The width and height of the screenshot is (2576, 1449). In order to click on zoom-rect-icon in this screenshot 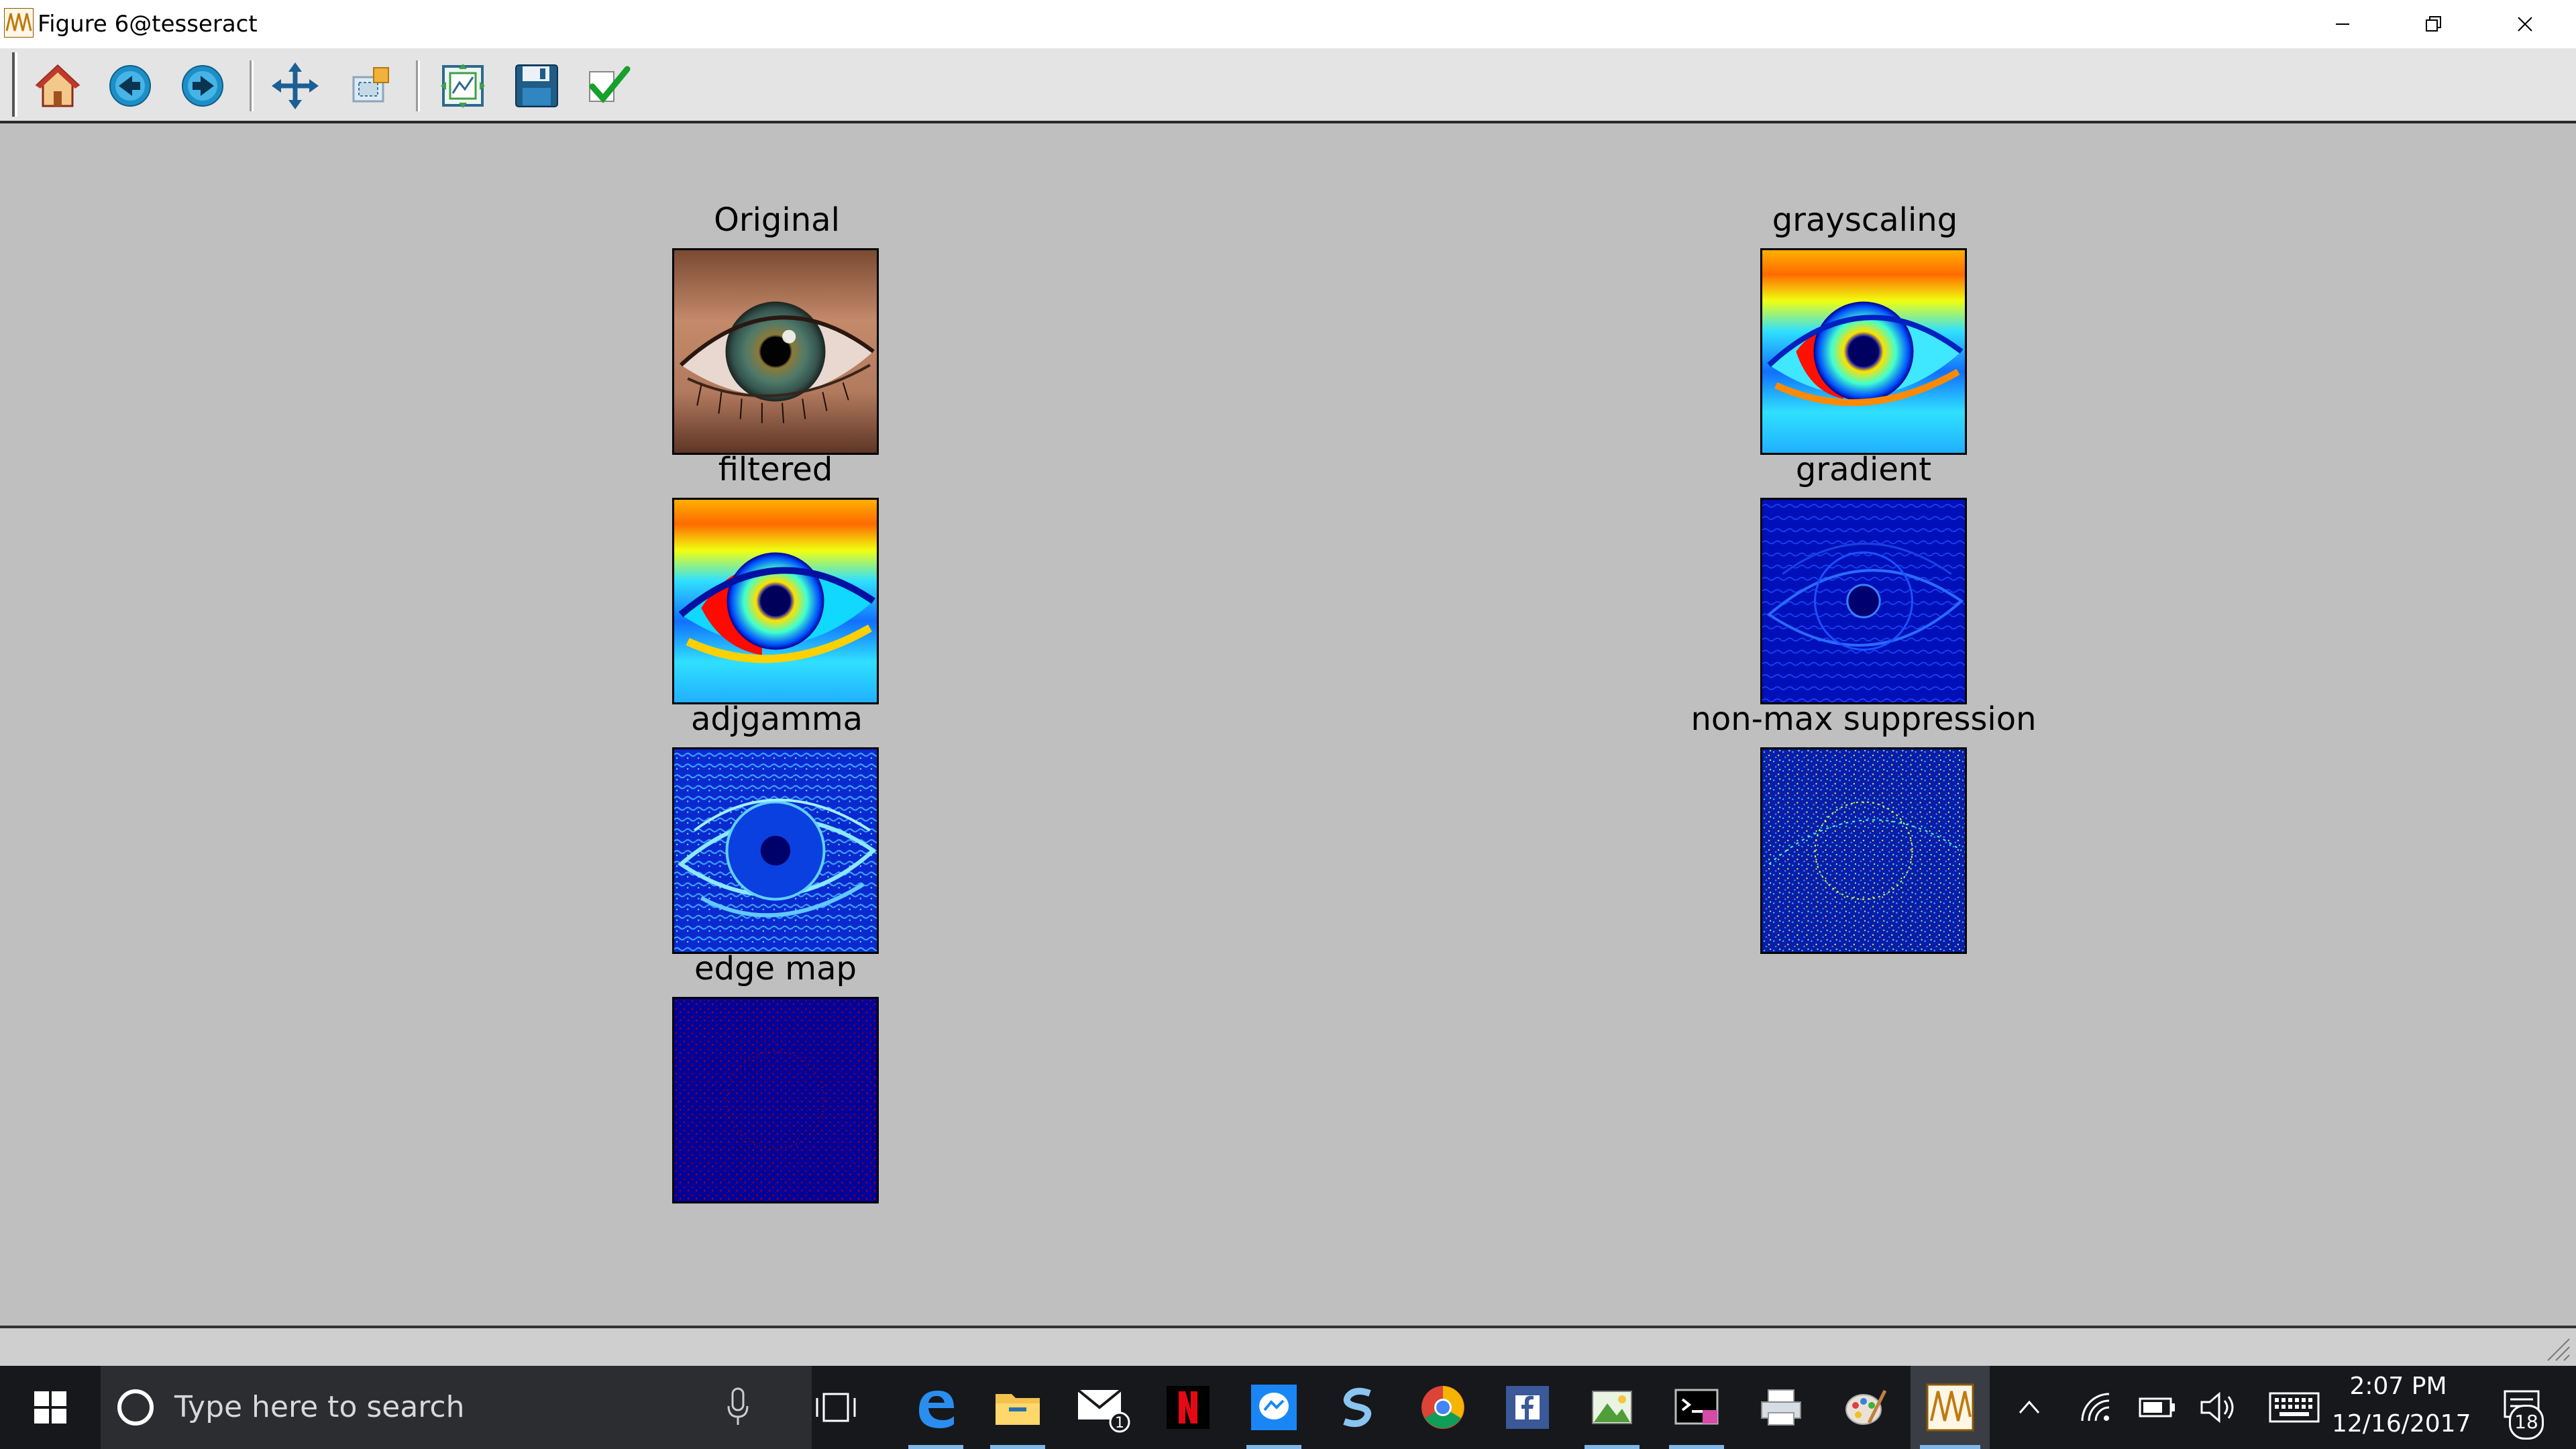, I will do `click(370, 85)`.